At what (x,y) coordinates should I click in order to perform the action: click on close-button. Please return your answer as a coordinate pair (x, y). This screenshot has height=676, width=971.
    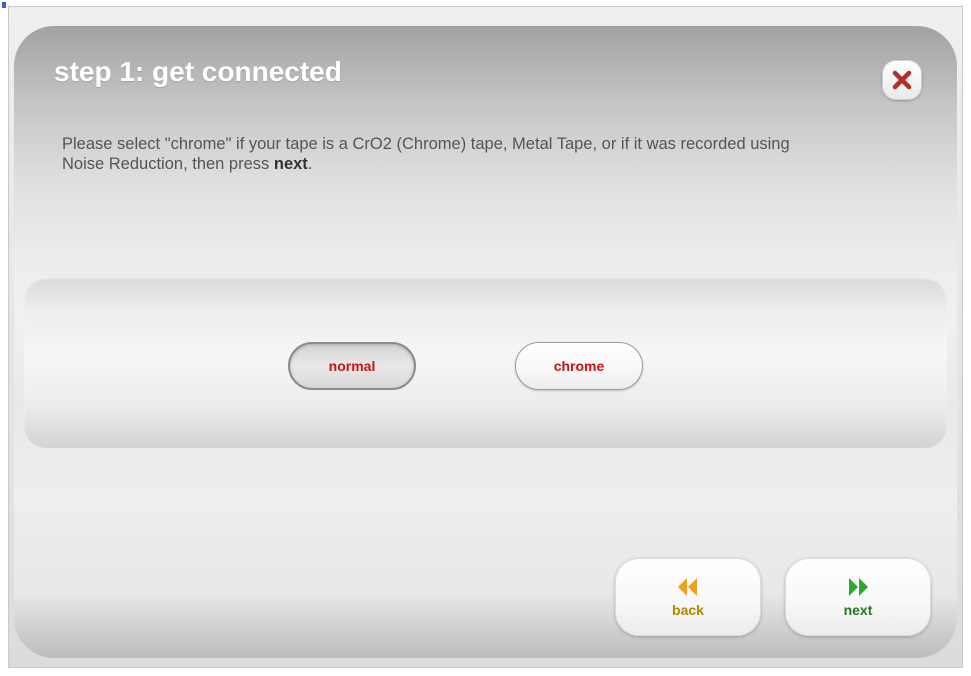
    Looking at the image, I should click on (902, 80).